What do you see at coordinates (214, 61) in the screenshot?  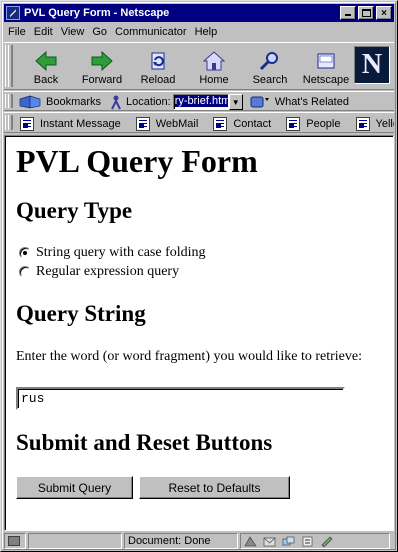 I see `home-icon` at bounding box center [214, 61].